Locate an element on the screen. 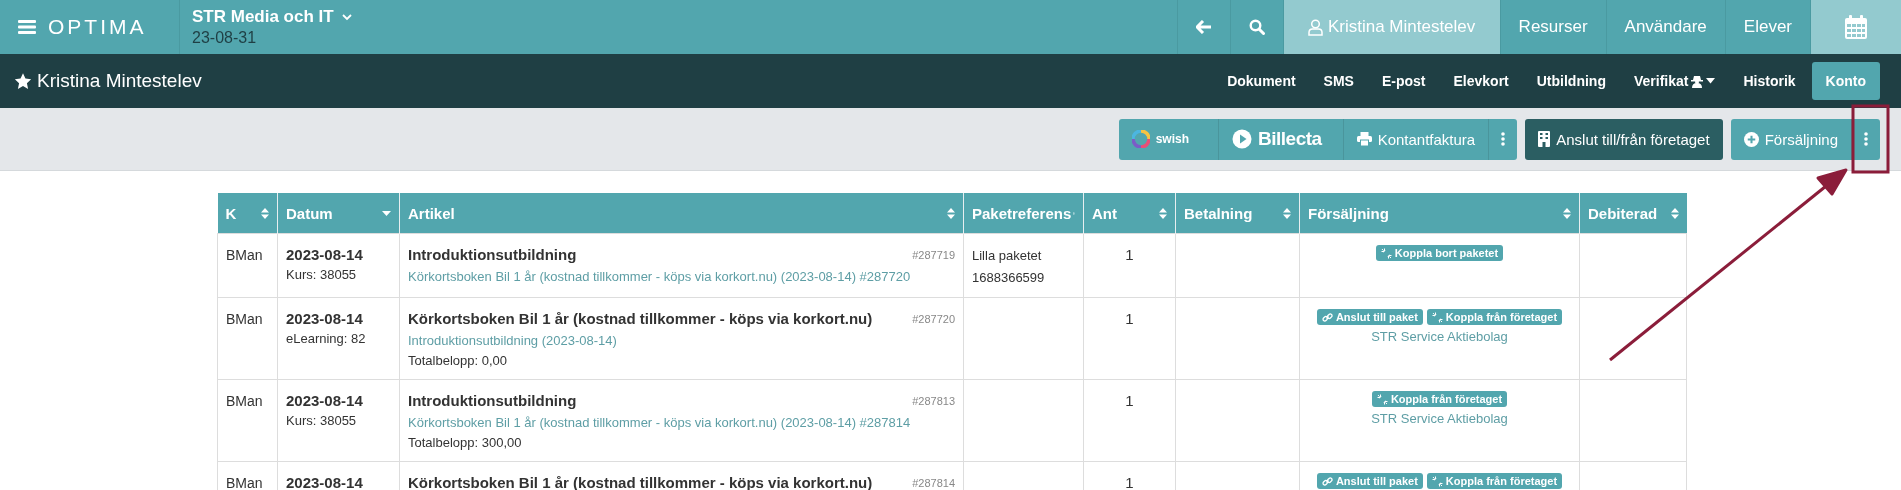 Image resolution: width=1901 pixels, height=490 pixels. article-id: #287720 is located at coordinates (933, 319).